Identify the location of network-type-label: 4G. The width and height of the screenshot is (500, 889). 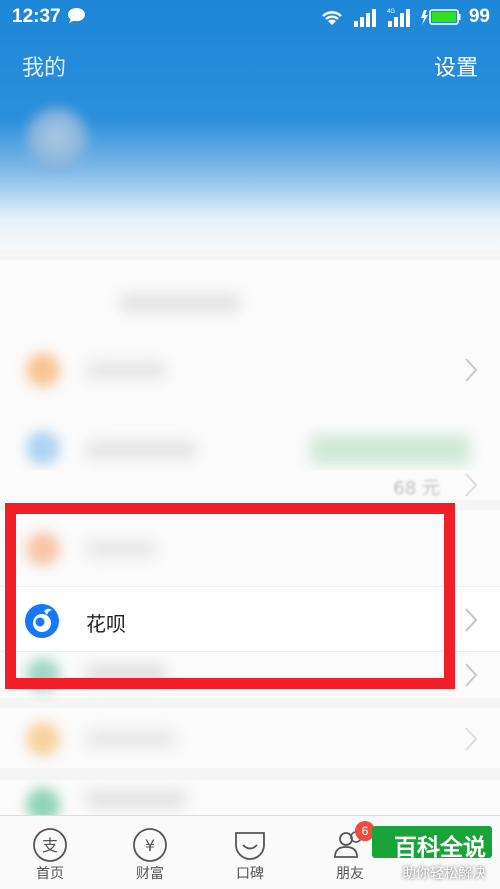
(391, 12).